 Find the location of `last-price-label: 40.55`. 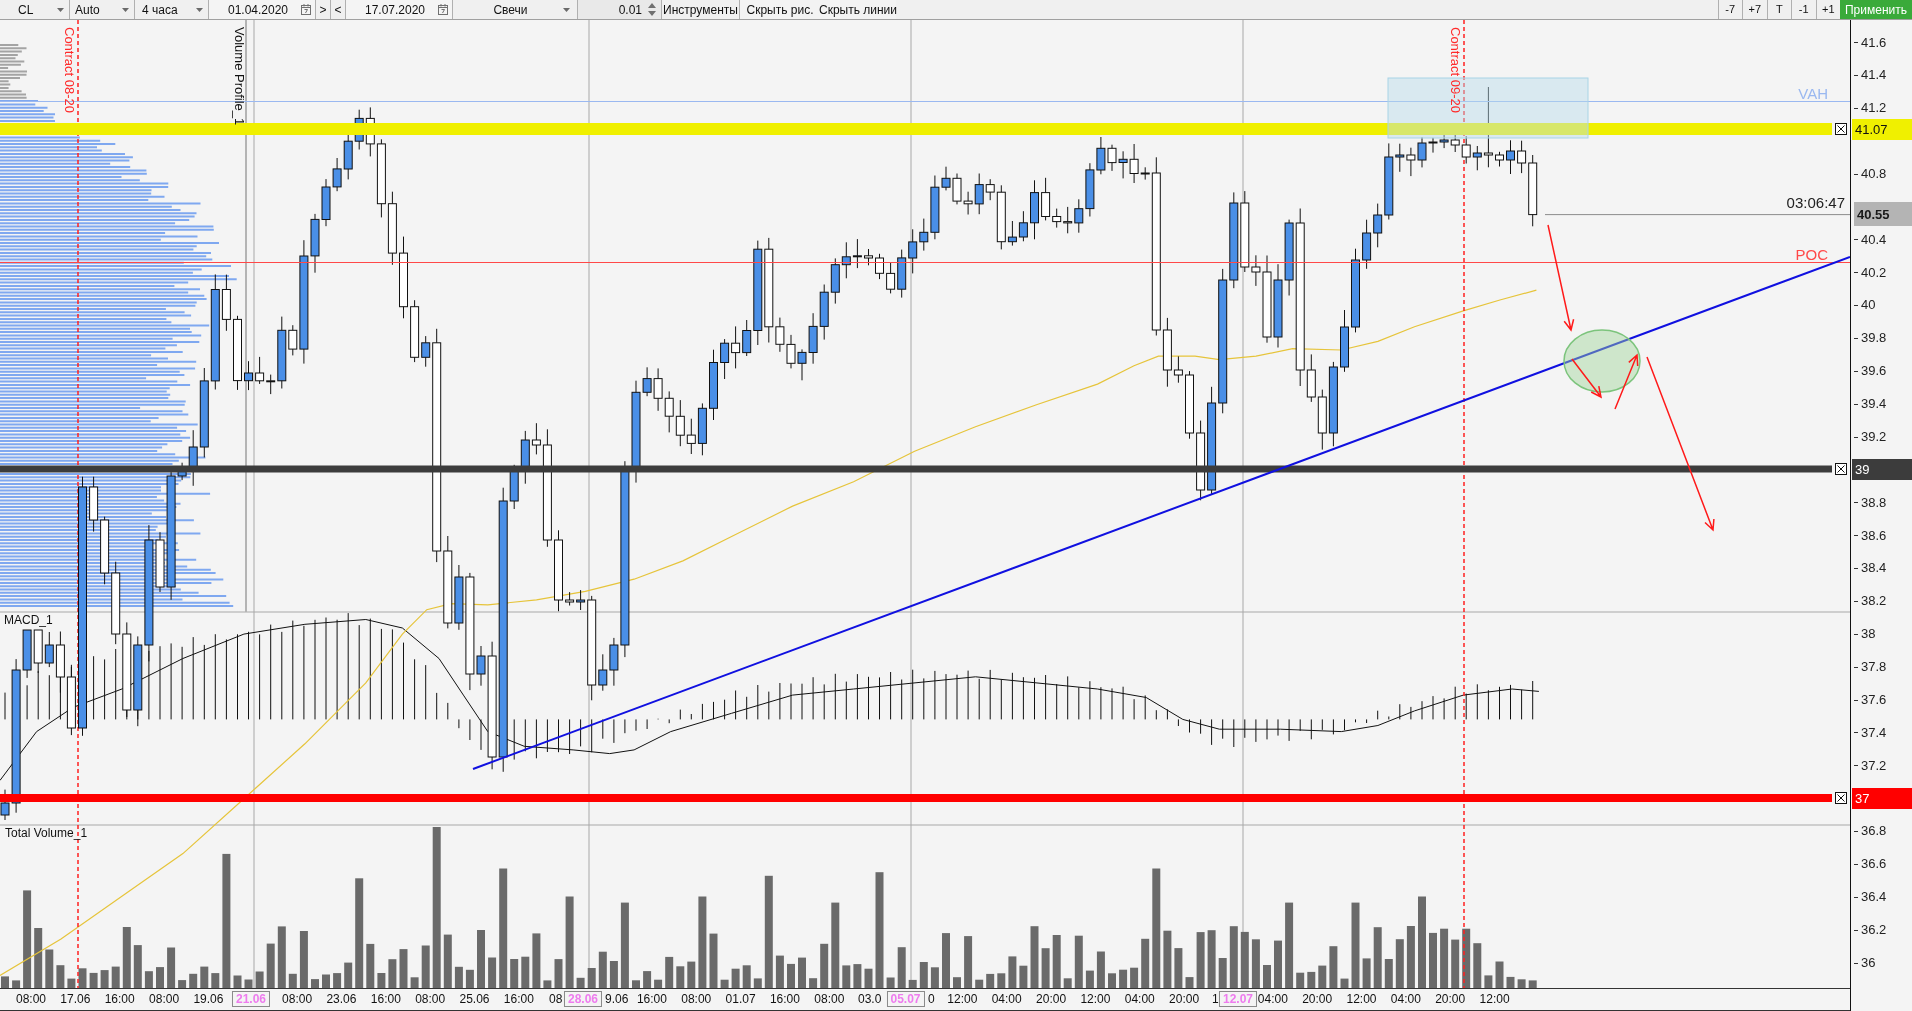

last-price-label: 40.55 is located at coordinates (1883, 214).